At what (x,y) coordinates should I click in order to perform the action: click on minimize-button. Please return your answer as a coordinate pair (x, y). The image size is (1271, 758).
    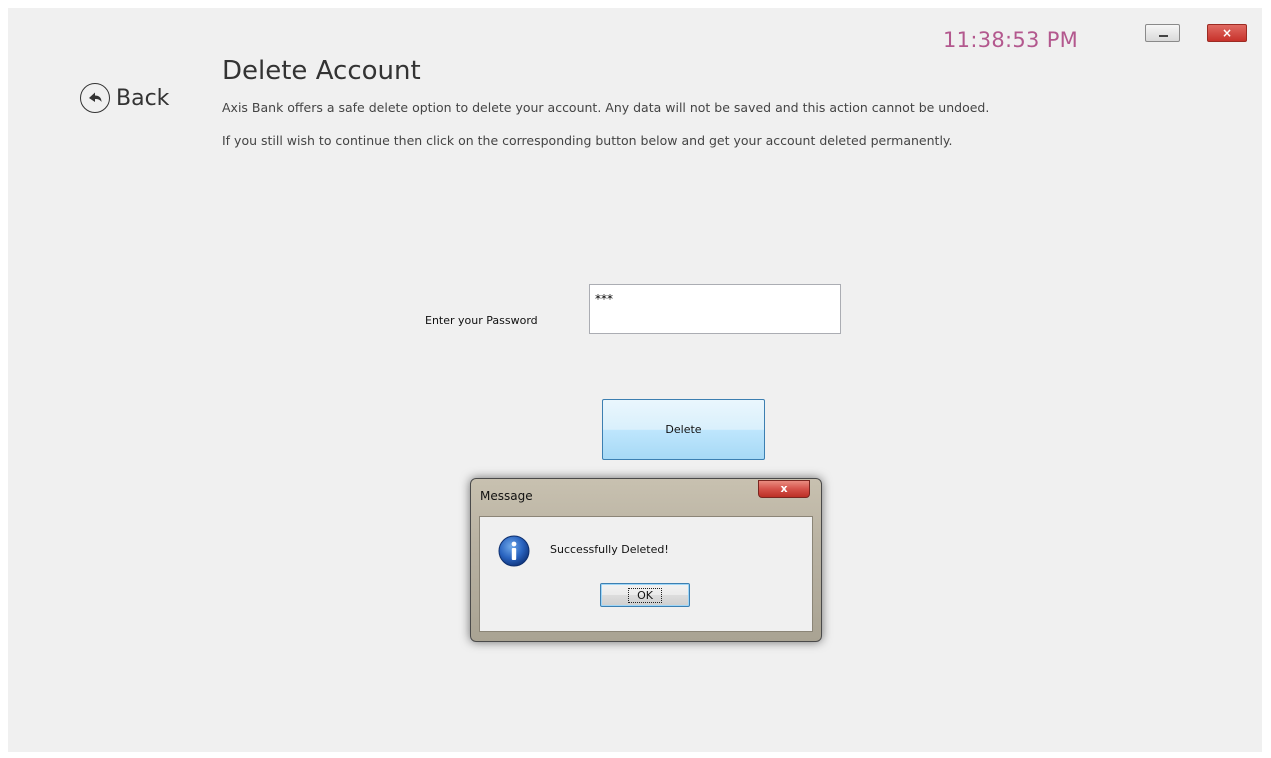
    Looking at the image, I should click on (1162, 33).